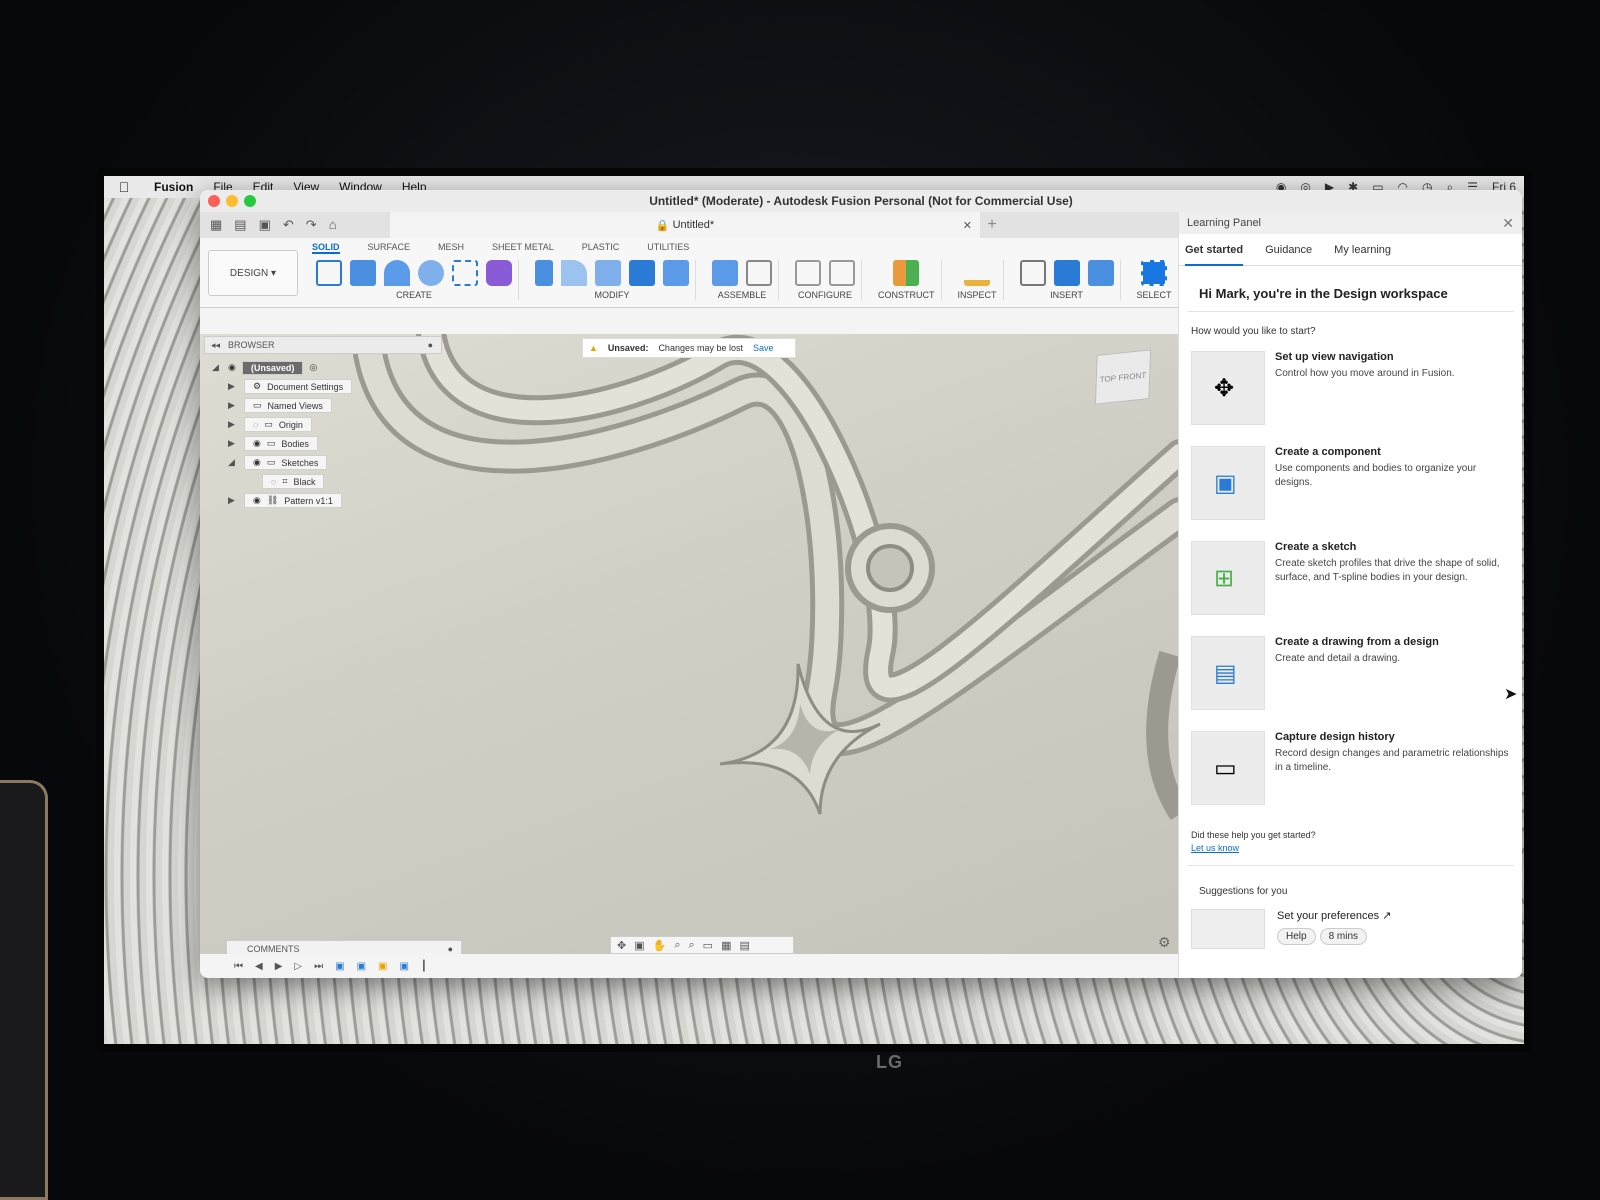 The image size is (1600, 1200). What do you see at coordinates (450, 949) in the screenshot?
I see `comments-pin-icon: ●` at bounding box center [450, 949].